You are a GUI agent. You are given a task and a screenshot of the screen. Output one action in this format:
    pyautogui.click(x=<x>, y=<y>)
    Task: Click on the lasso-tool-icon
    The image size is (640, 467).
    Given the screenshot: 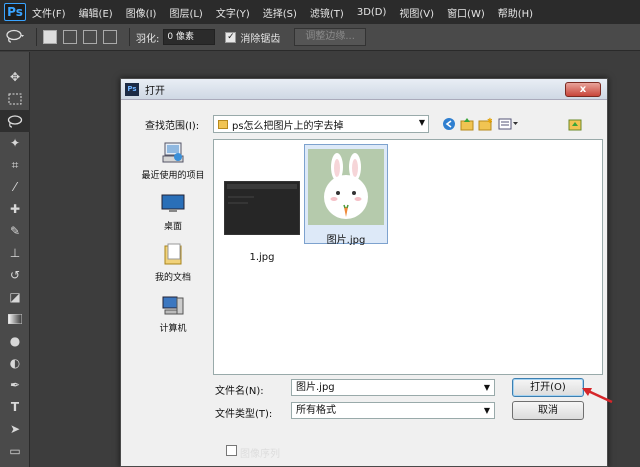 What is the action you would take?
    pyautogui.click(x=15, y=121)
    